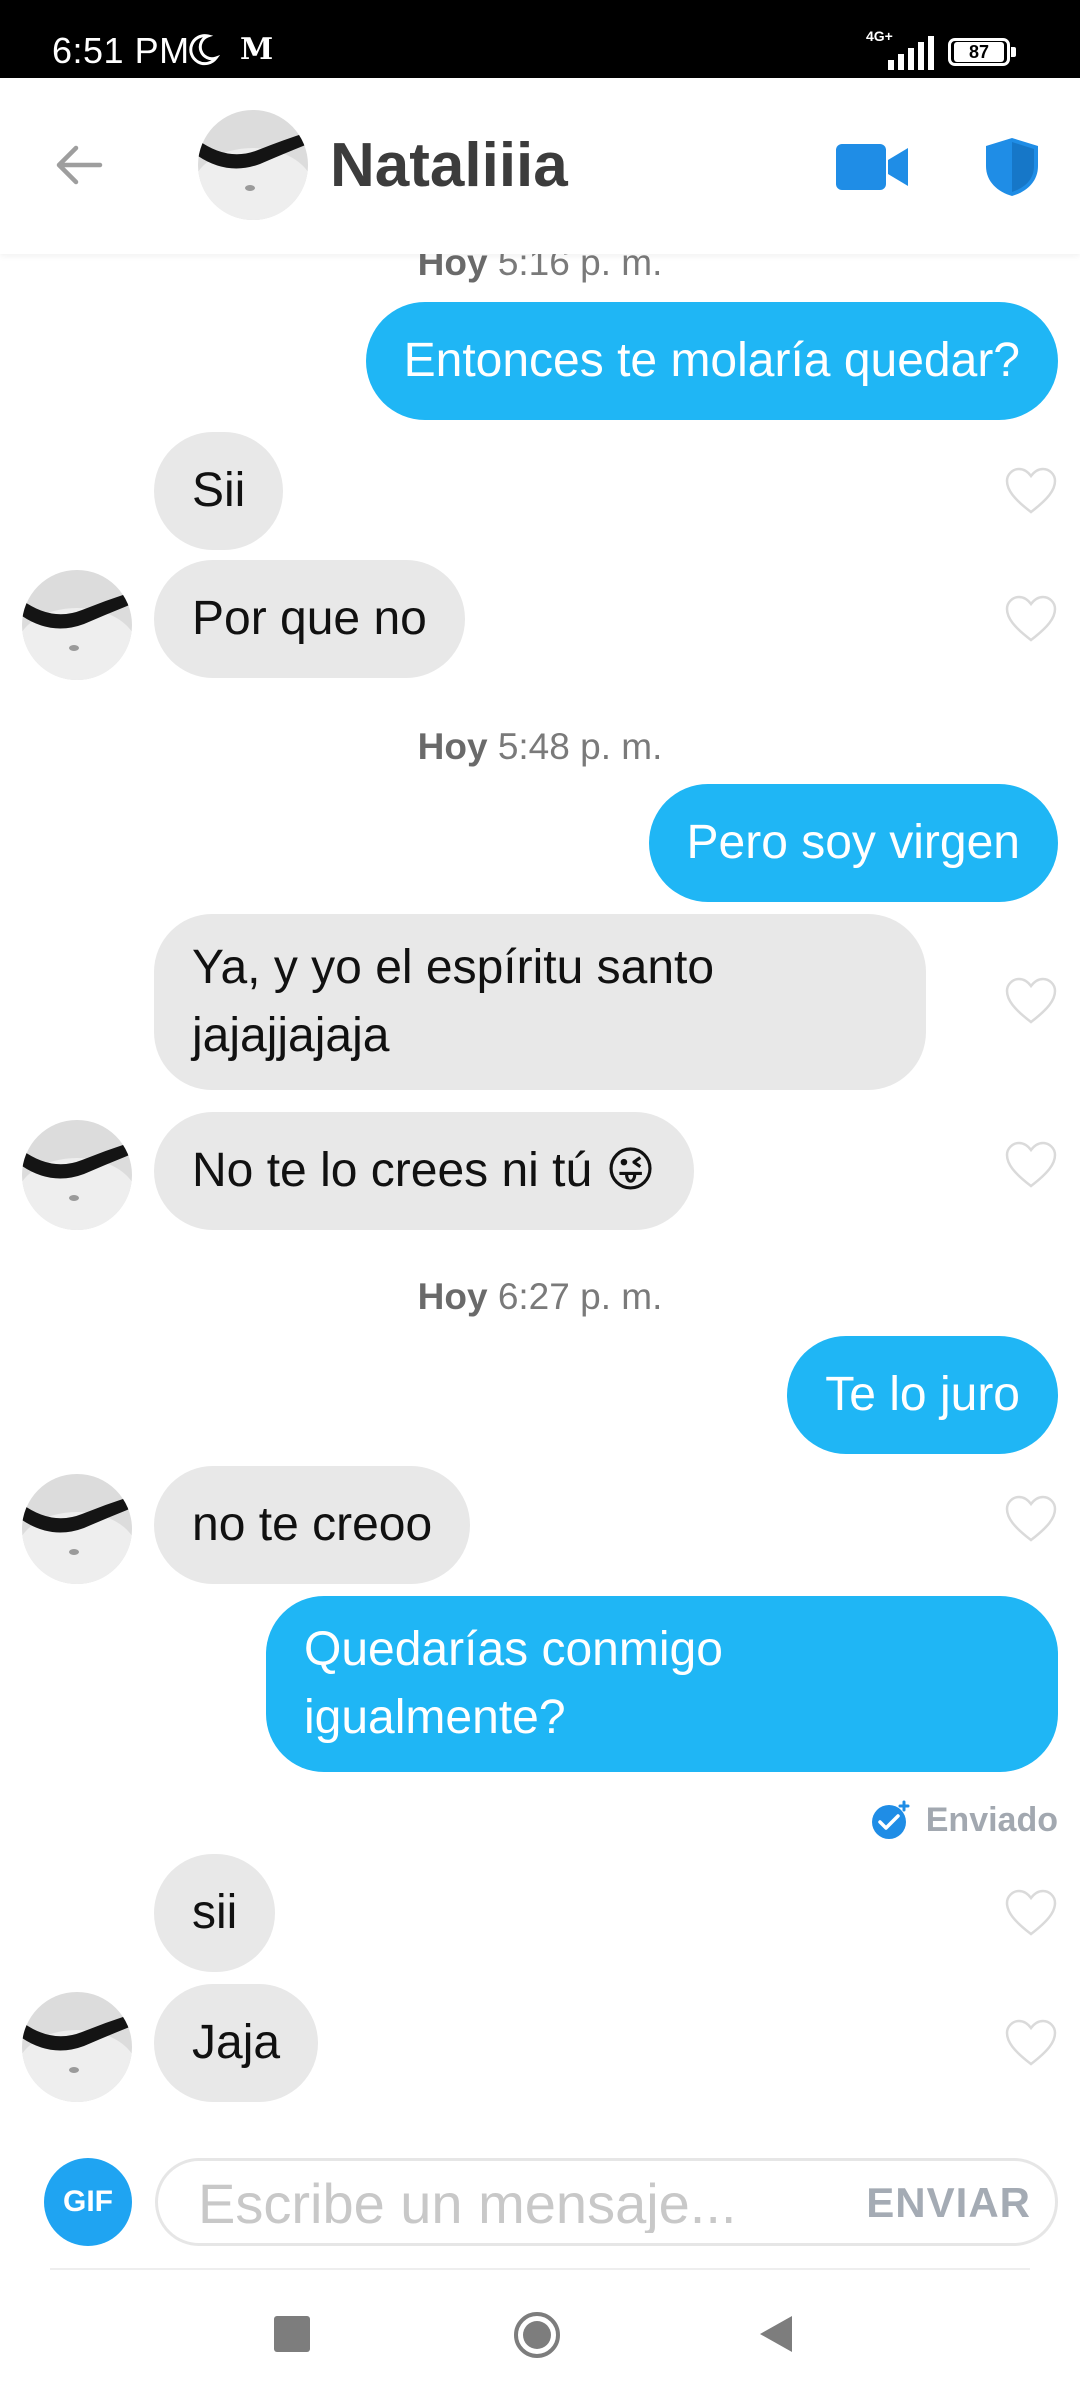 This screenshot has height=2400, width=1080. I want to click on battery-icon: 87, so click(982, 52).